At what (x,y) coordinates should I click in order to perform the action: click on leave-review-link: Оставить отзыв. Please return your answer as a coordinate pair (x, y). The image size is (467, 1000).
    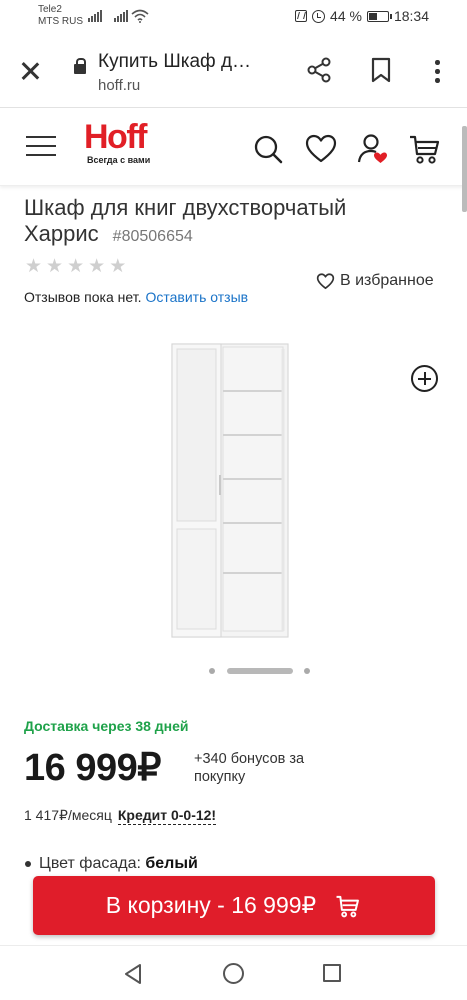
    Looking at the image, I should click on (196, 297).